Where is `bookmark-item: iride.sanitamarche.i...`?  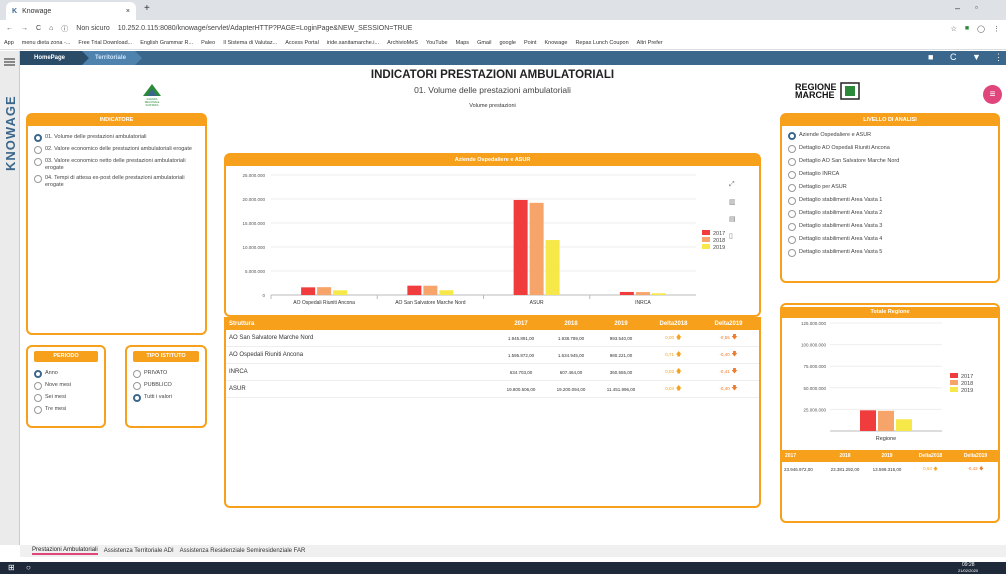 bookmark-item: iride.sanitamarche.i... is located at coordinates (353, 43).